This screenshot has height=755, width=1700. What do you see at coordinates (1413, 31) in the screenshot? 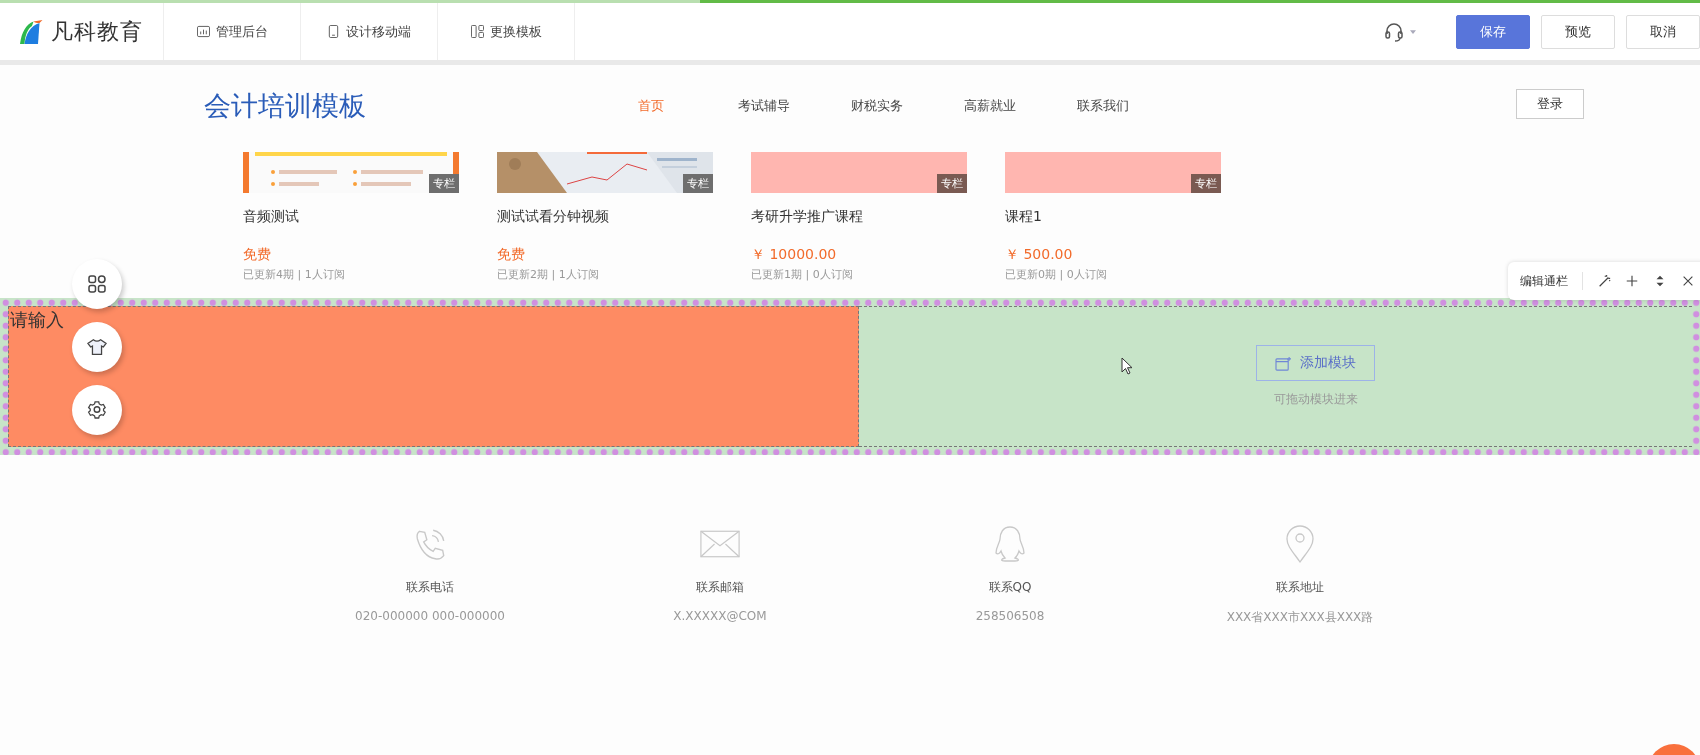
I see `caret-icon` at bounding box center [1413, 31].